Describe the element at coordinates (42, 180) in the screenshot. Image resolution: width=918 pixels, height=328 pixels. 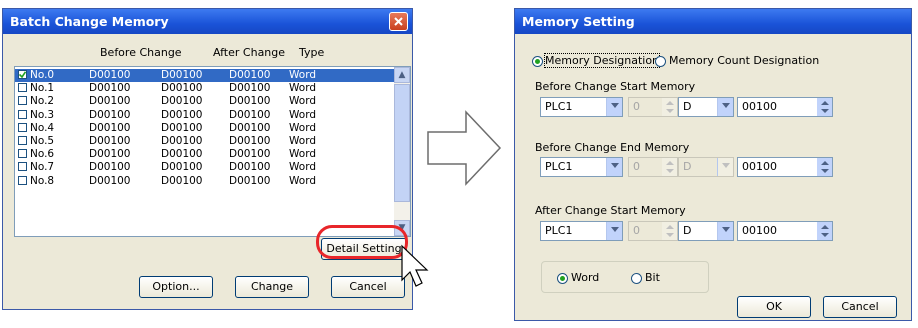
I see `row-number: No.8` at that location.